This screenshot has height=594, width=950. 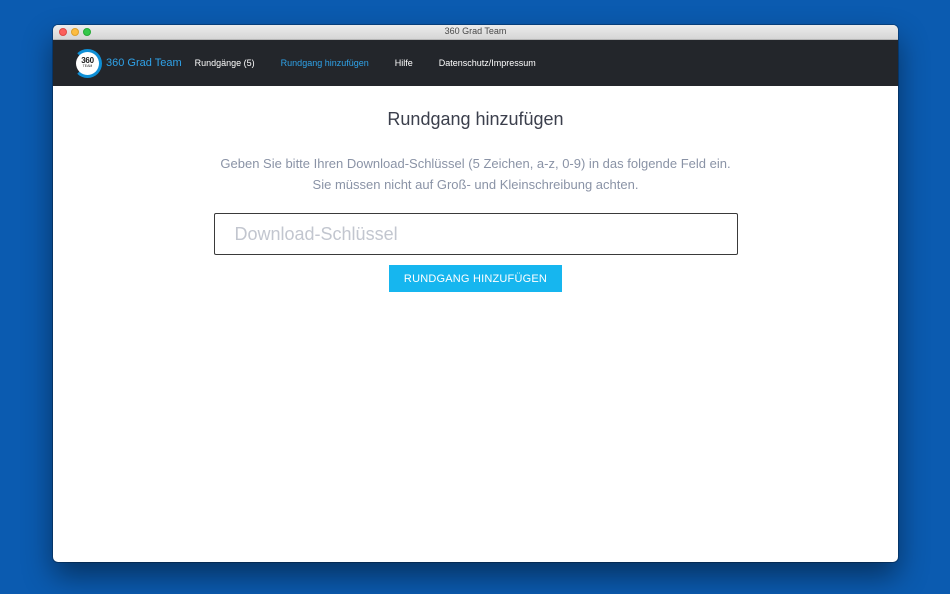 What do you see at coordinates (87, 63) in the screenshot?
I see `360-logo-icon: 360 TEAM` at bounding box center [87, 63].